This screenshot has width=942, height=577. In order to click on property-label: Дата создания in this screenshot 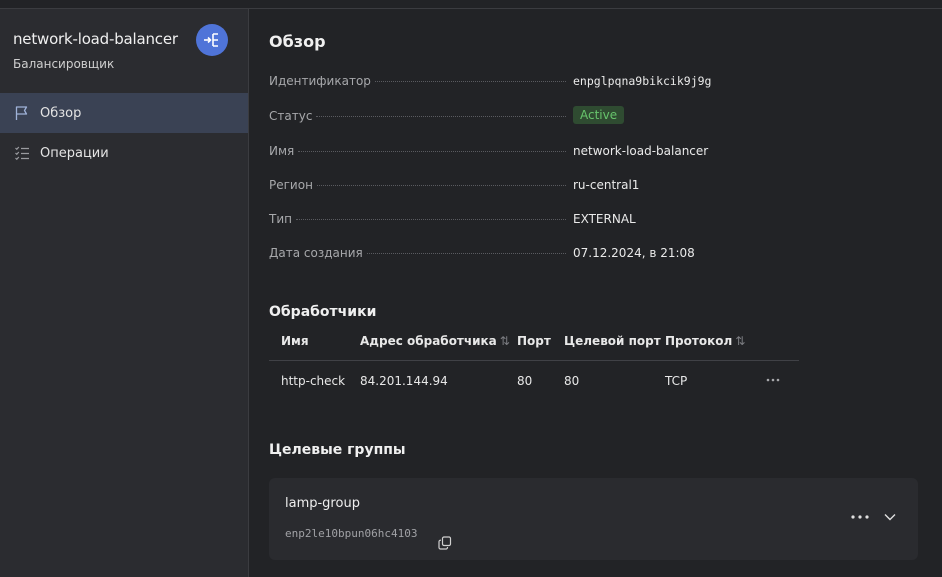, I will do `click(316, 253)`.